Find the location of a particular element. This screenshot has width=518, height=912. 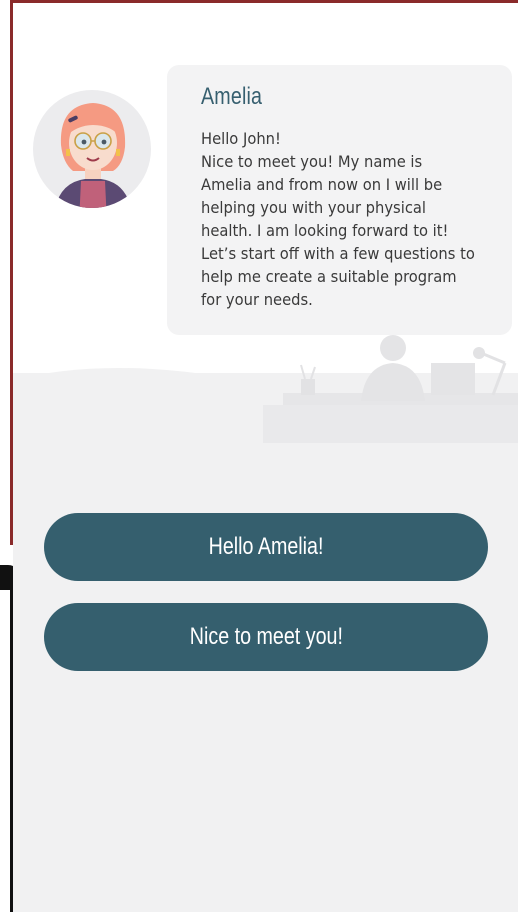

reply-hello-amelia-label: Hello Amelia! is located at coordinates (266, 546).